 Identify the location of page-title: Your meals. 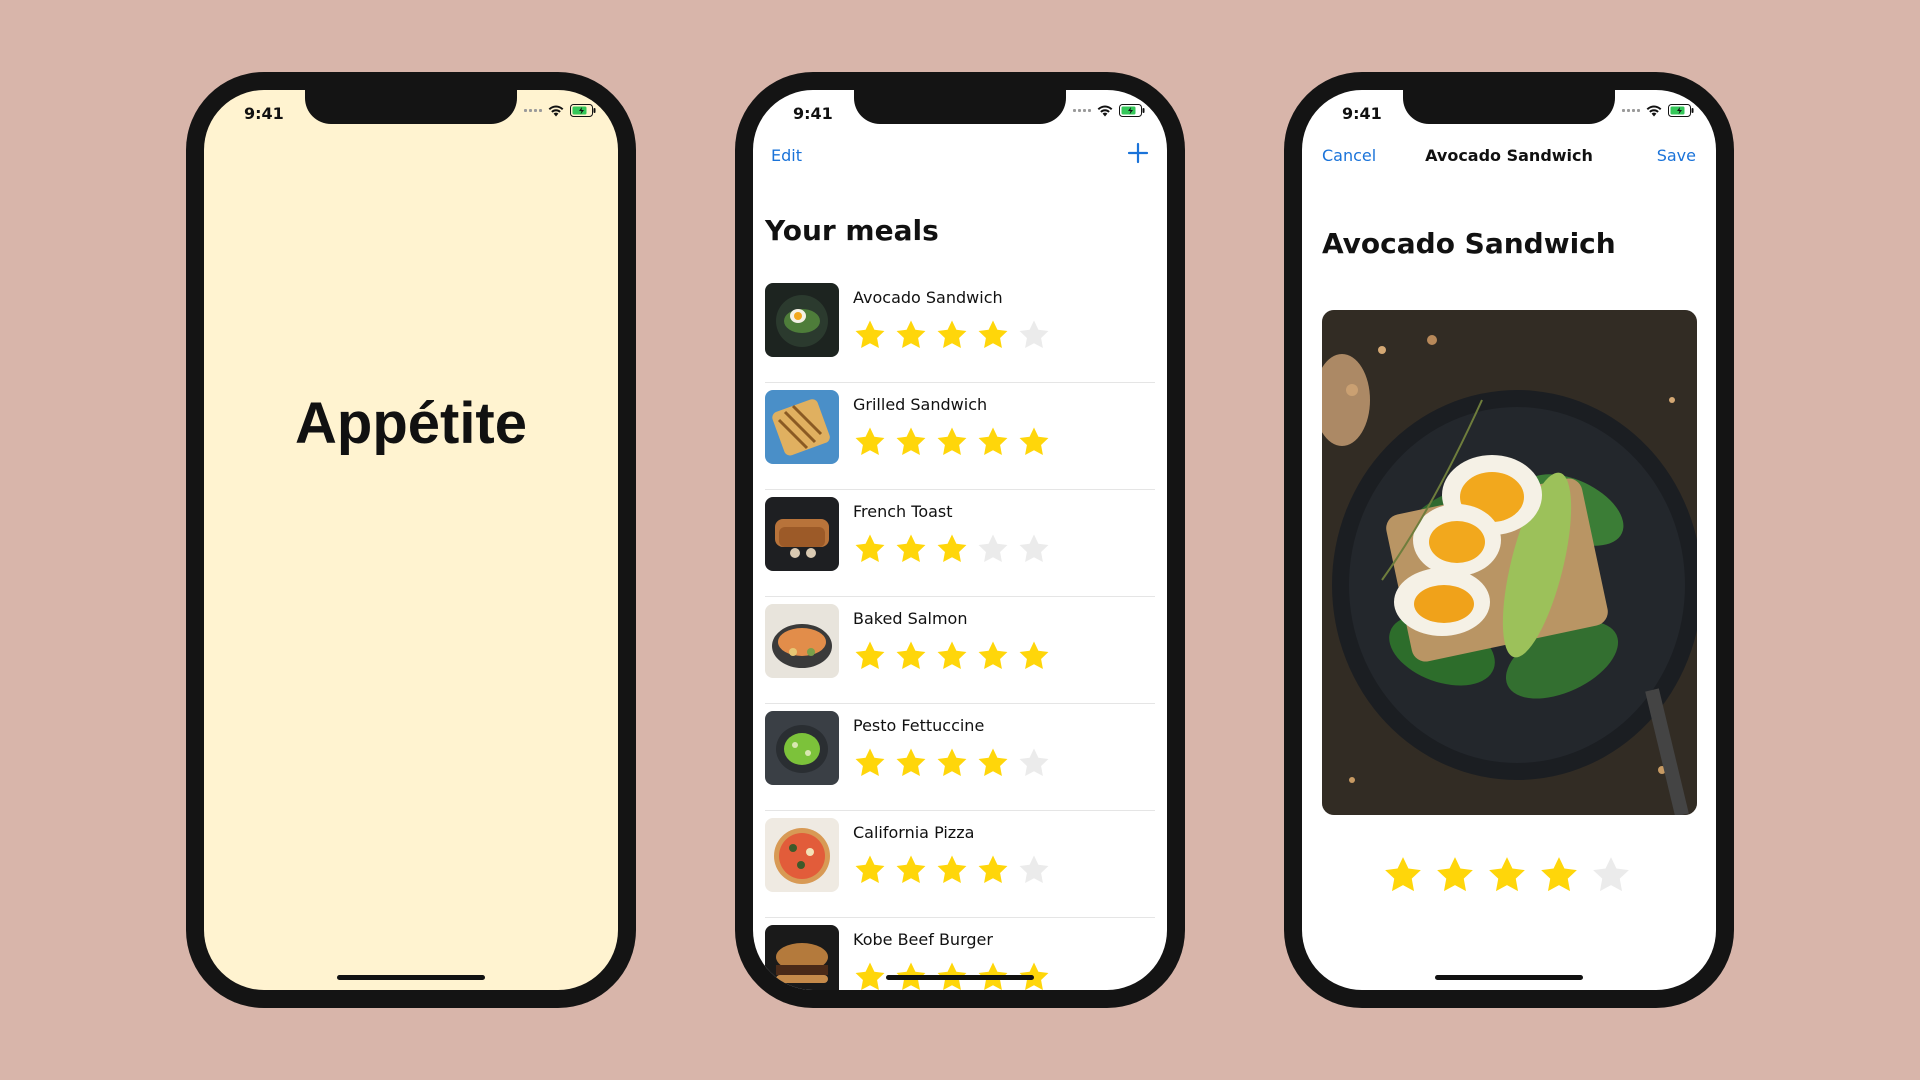
(852, 230).